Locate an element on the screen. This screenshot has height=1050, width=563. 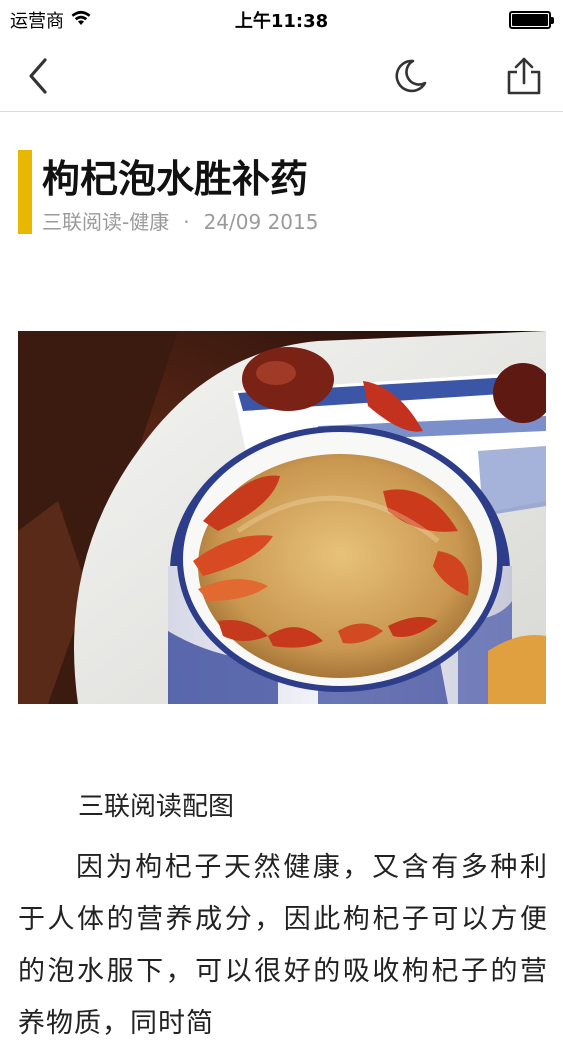
battery-icon is located at coordinates (531, 20).